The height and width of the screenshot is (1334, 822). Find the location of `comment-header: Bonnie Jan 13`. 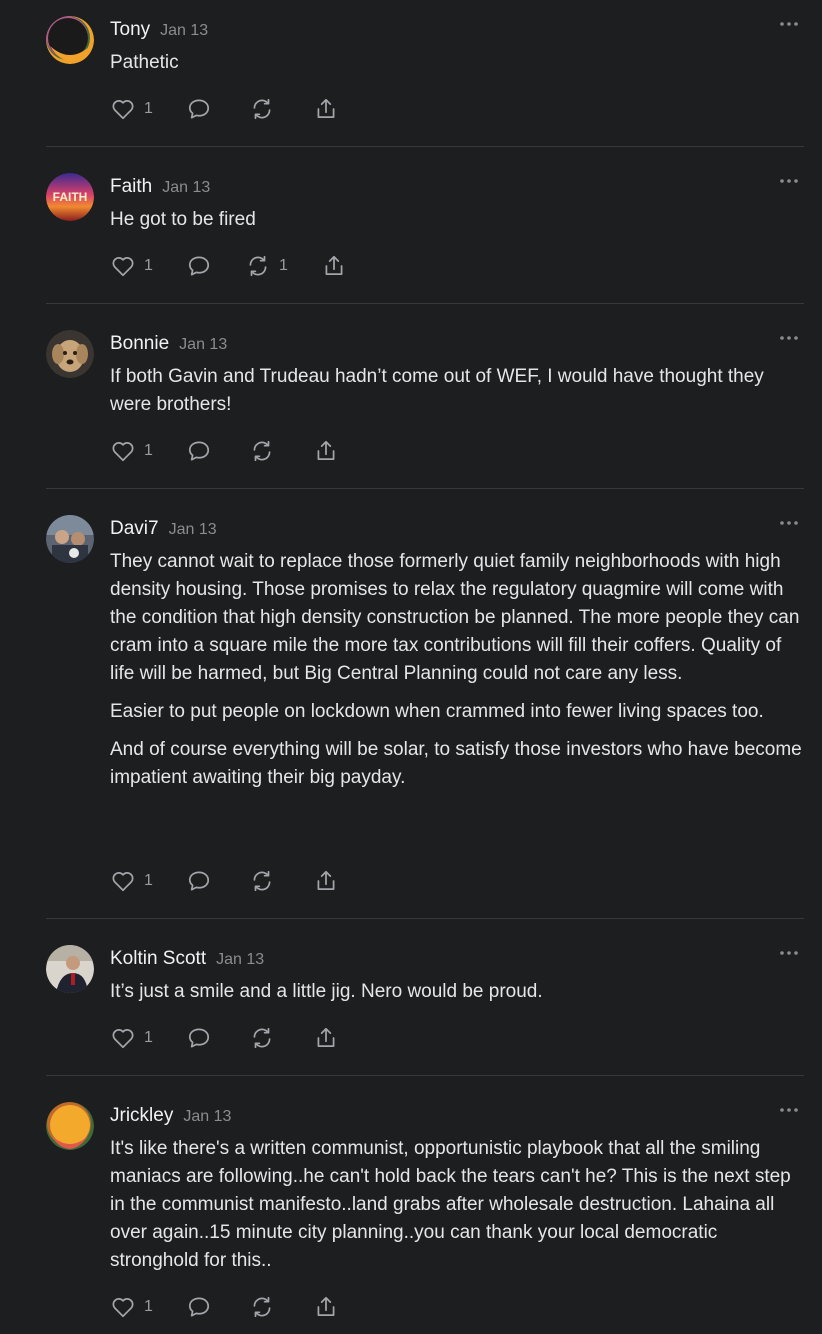

comment-header: Bonnie Jan 13 is located at coordinates (168, 344).